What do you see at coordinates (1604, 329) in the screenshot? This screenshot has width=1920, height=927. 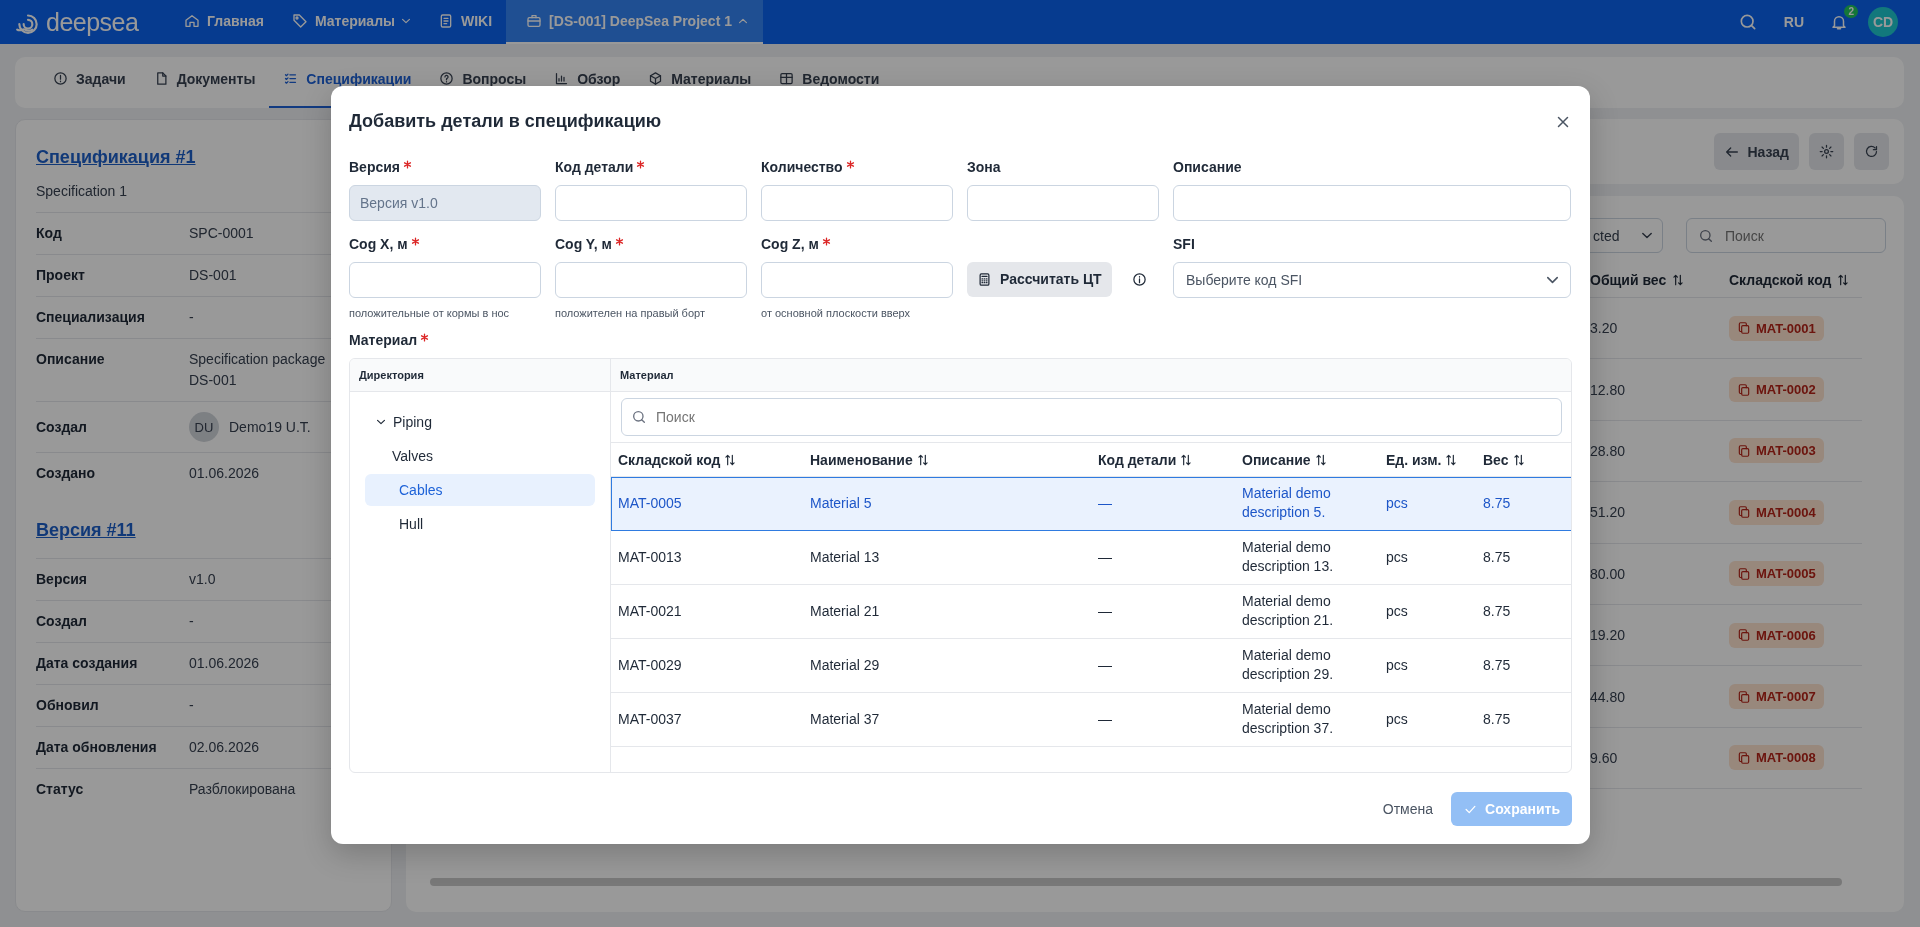 I see `table-cell-text: 3.20` at bounding box center [1604, 329].